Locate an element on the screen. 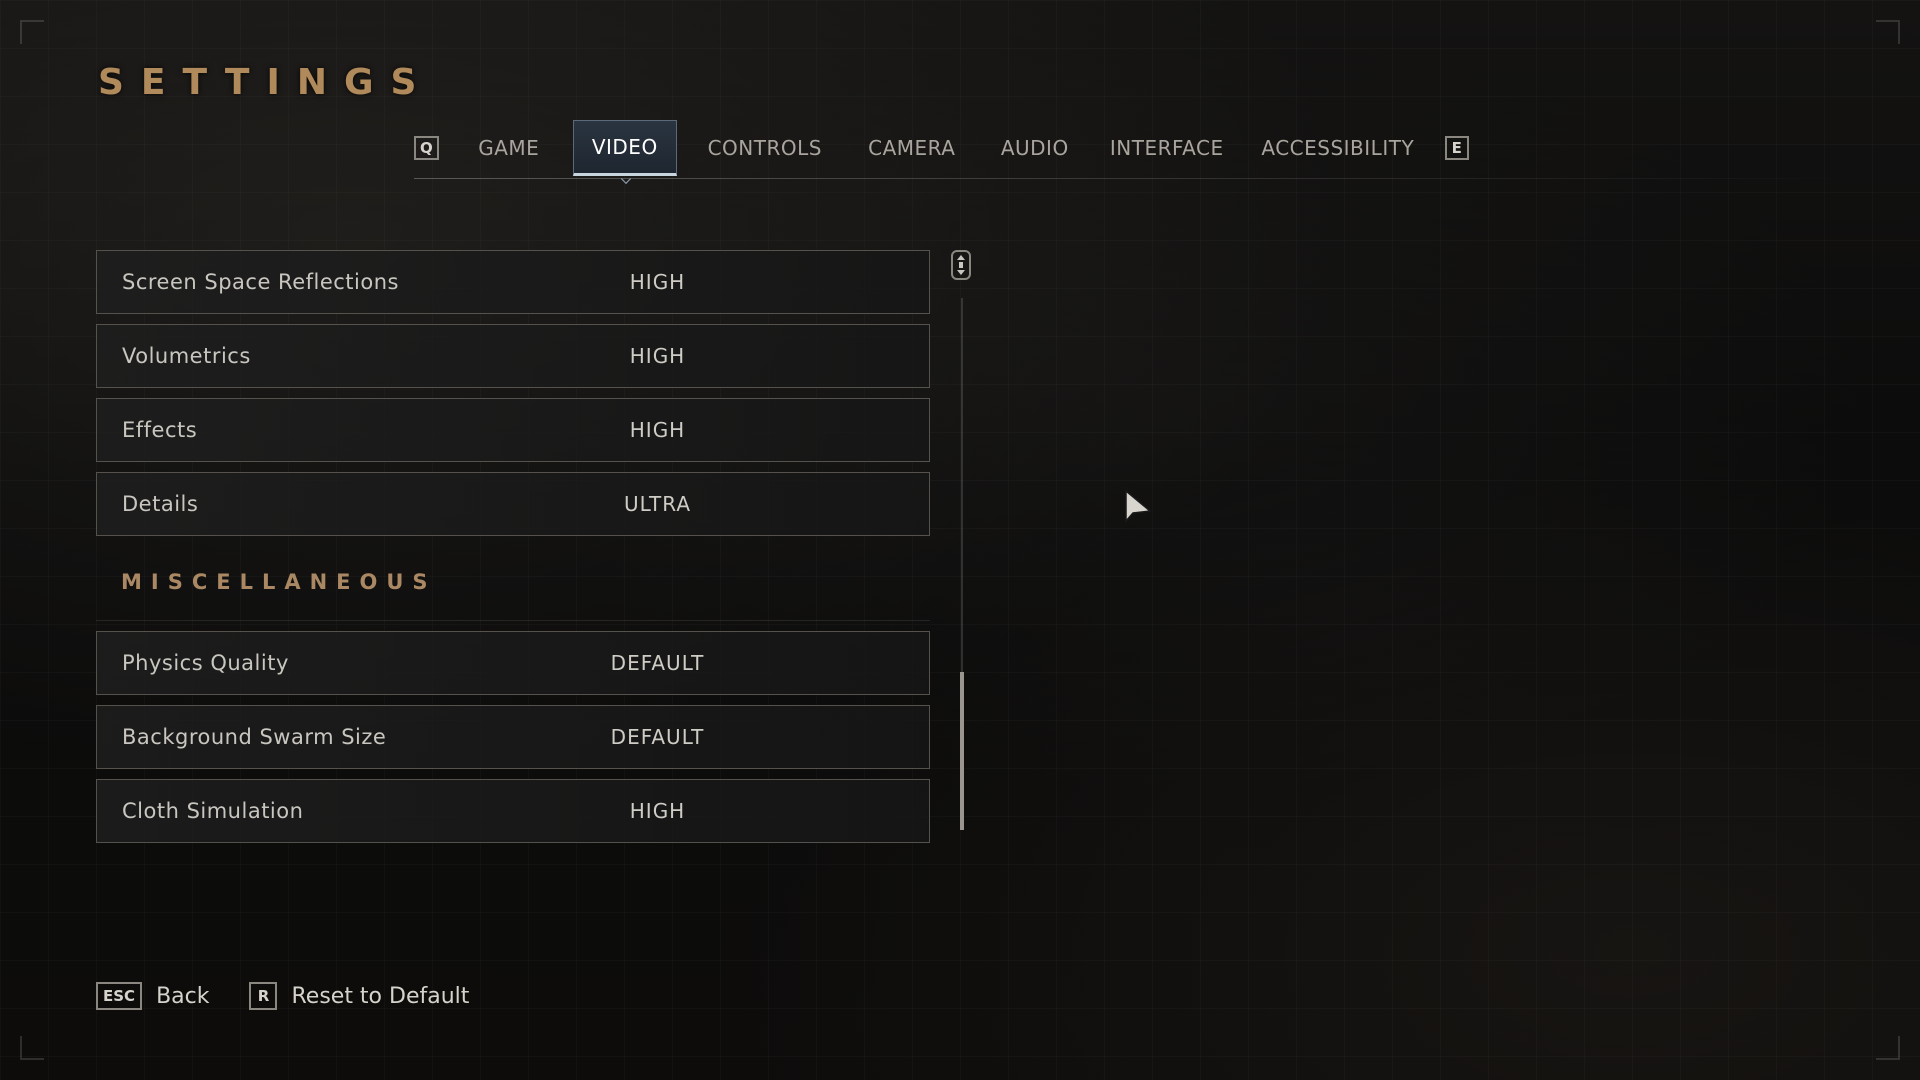 The image size is (1920, 1080). setting-row-screen-space-reflections: Screen Space Reflections HIGH is located at coordinates (513, 282).